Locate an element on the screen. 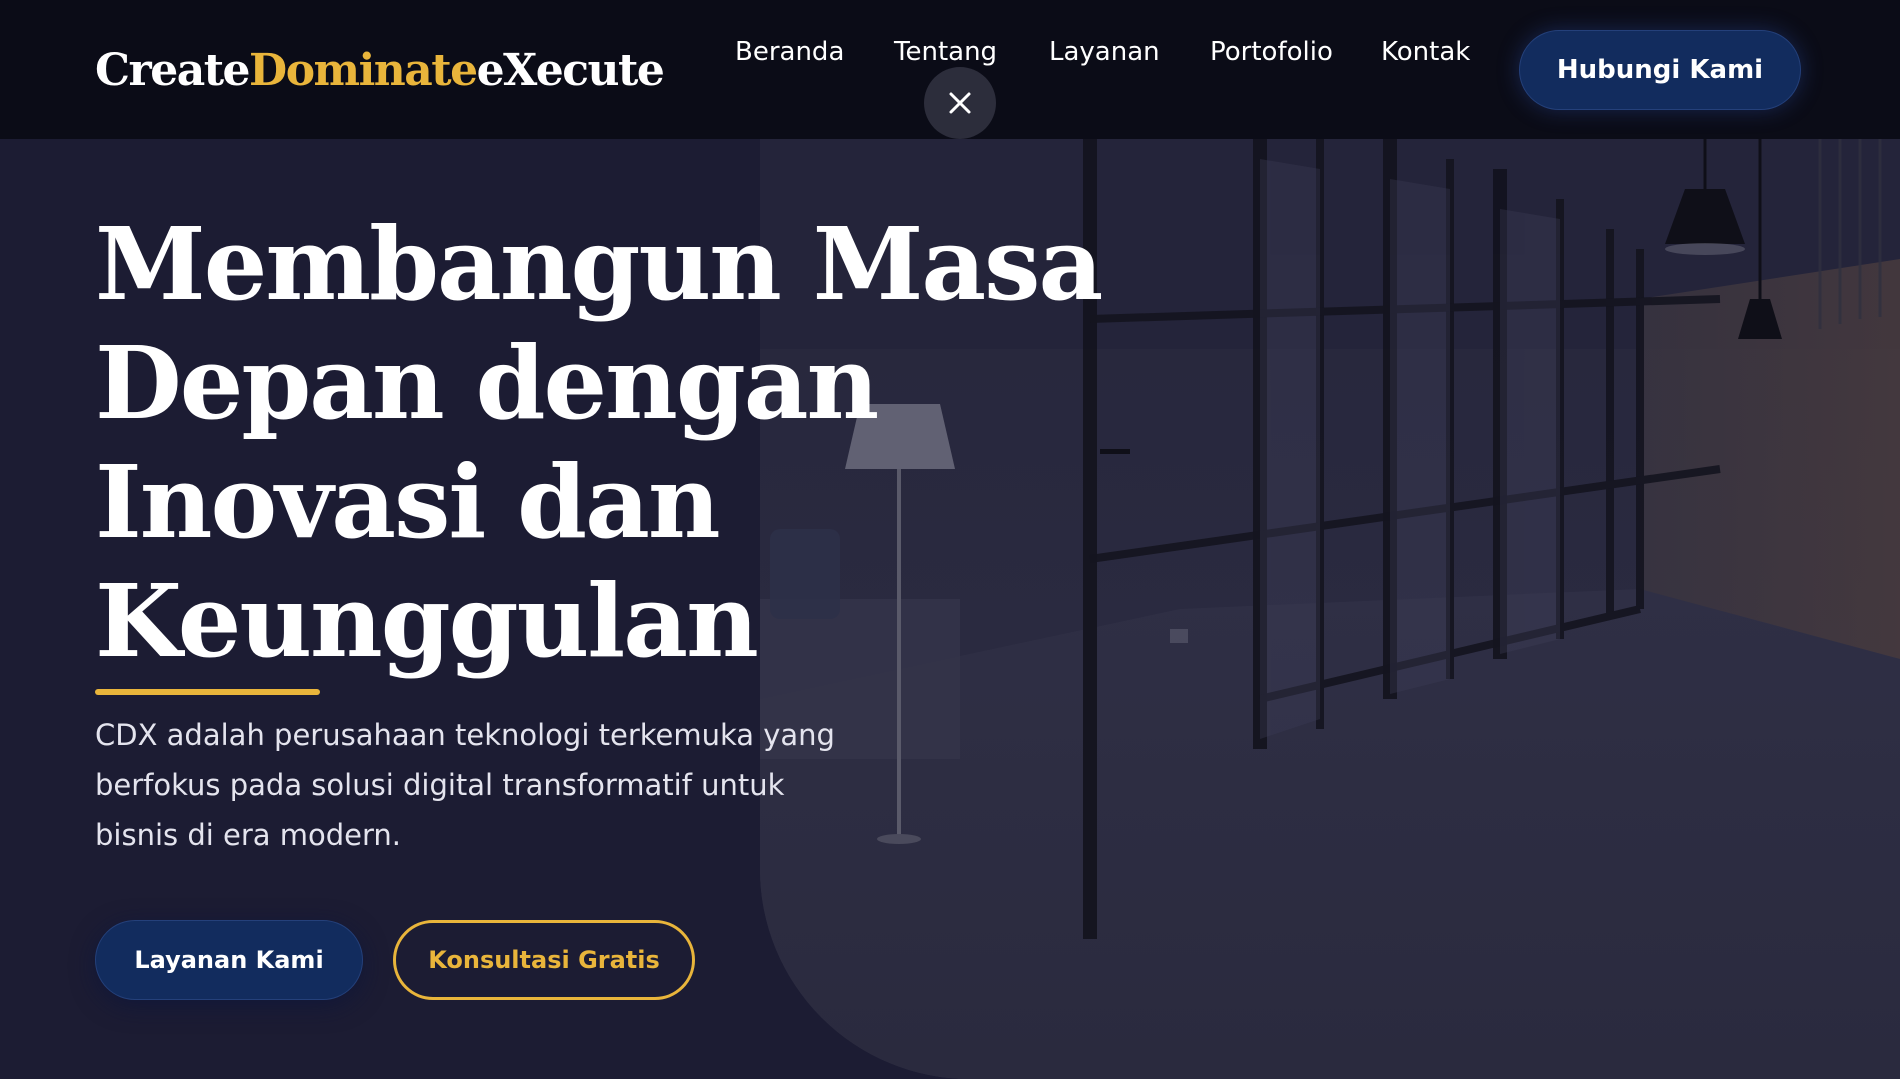  hero-description-line: bisnis di era modern. is located at coordinates (248, 835).